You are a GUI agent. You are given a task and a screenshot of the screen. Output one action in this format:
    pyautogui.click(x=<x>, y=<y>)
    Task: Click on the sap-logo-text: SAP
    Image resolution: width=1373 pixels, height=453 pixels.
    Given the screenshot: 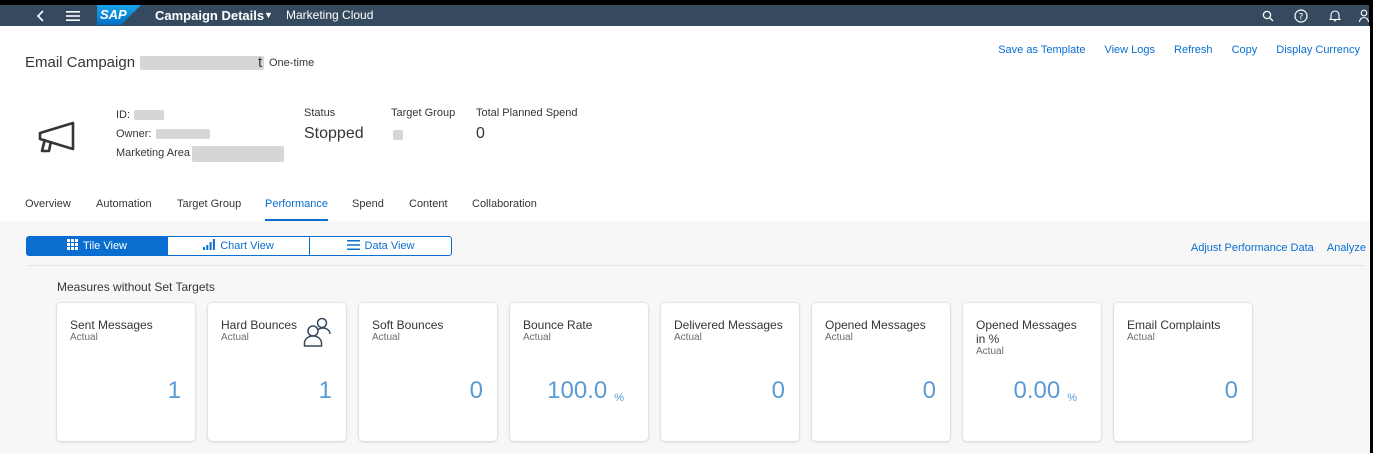 What is the action you would take?
    pyautogui.click(x=113, y=14)
    